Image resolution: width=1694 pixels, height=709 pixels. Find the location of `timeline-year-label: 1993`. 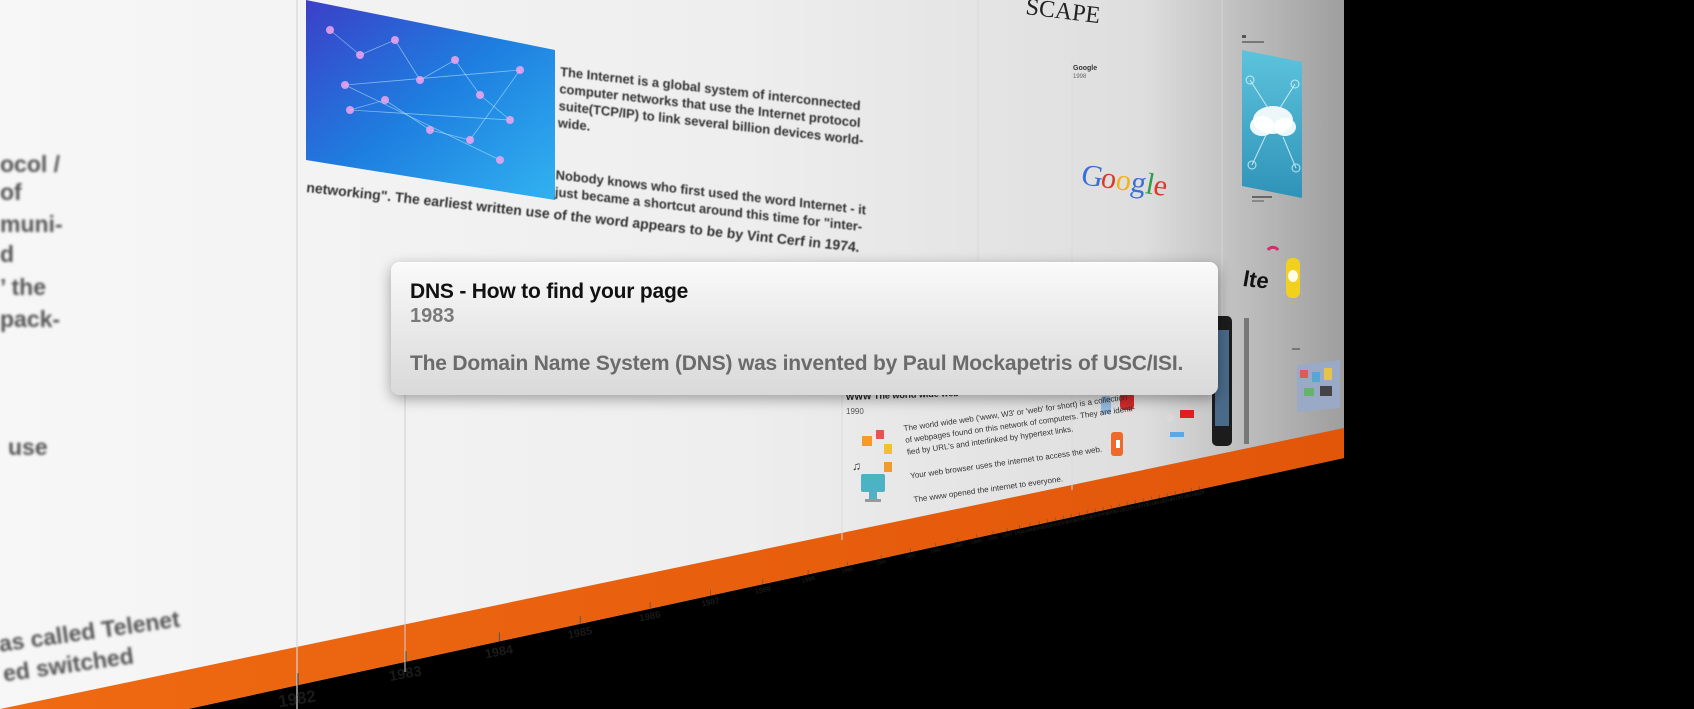

timeline-year-label: 1993 is located at coordinates (936, 551).